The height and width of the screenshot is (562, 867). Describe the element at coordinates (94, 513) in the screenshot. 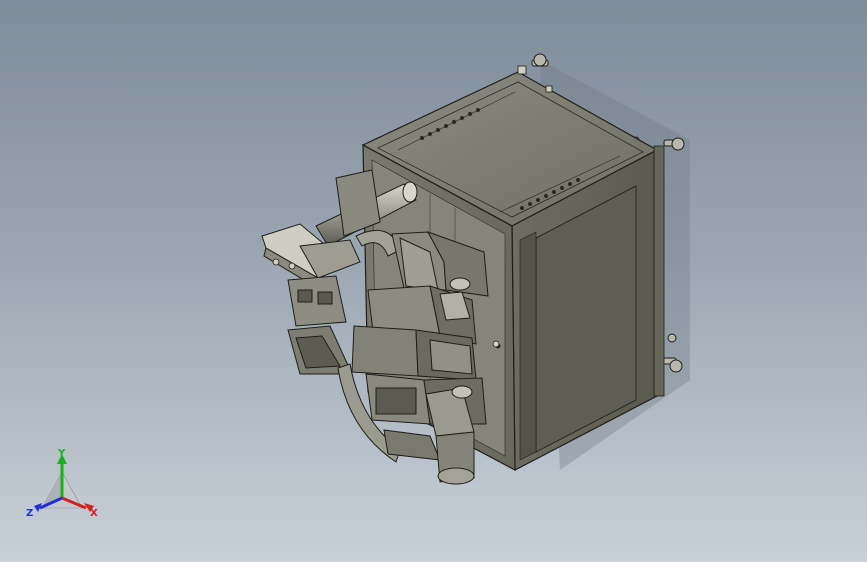

I see `x-axis-label: X` at that location.